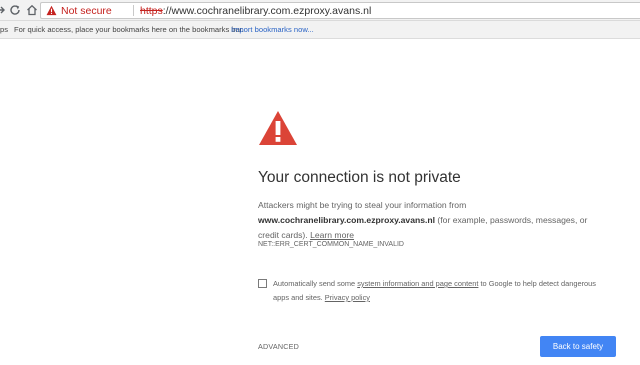 The height and width of the screenshot is (365, 640). What do you see at coordinates (347, 220) in the screenshot?
I see `host-name: www.cochranelibrary.com.ezproxy.avans.nl` at bounding box center [347, 220].